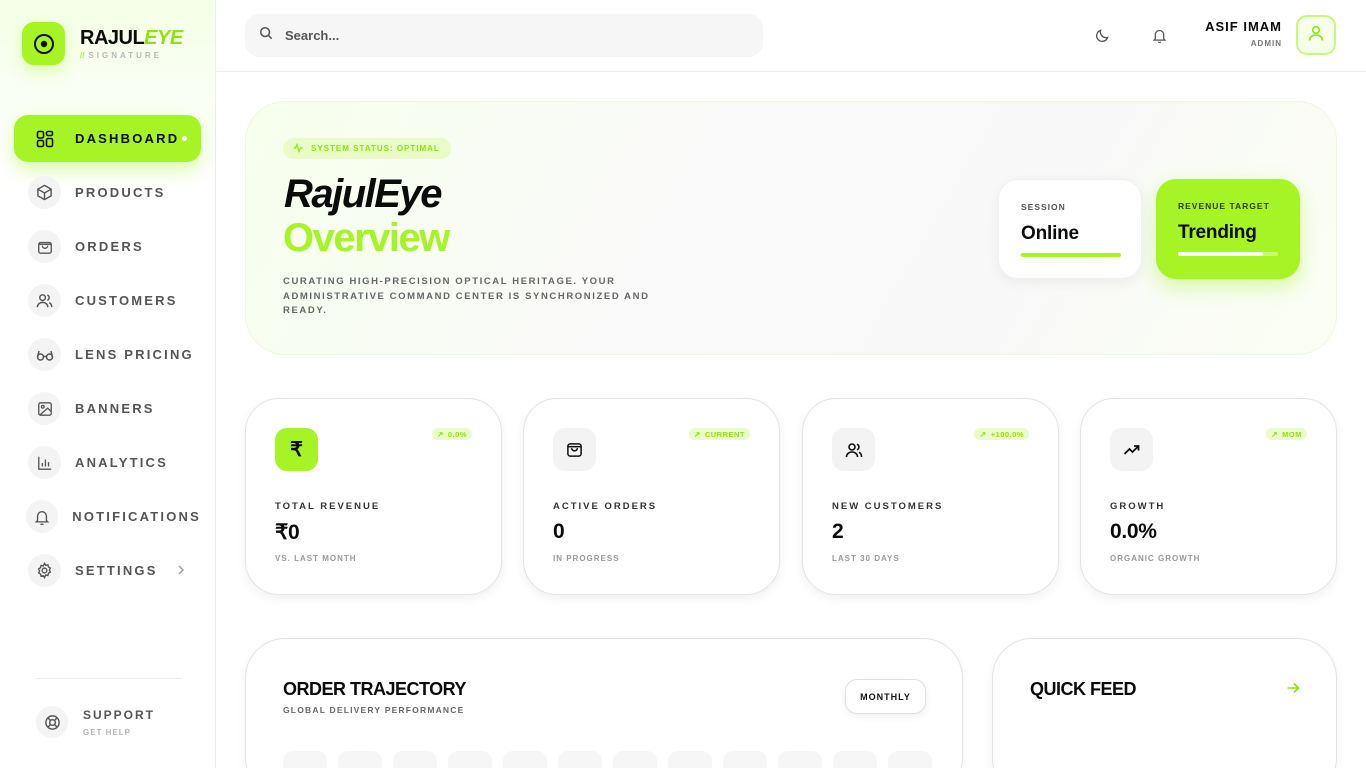 The width and height of the screenshot is (1366, 768). What do you see at coordinates (651, 496) in the screenshot?
I see `stat-card-orders: ↗ CURRENT ACTIVE ORDERS 0 IN PROGRESS` at bounding box center [651, 496].